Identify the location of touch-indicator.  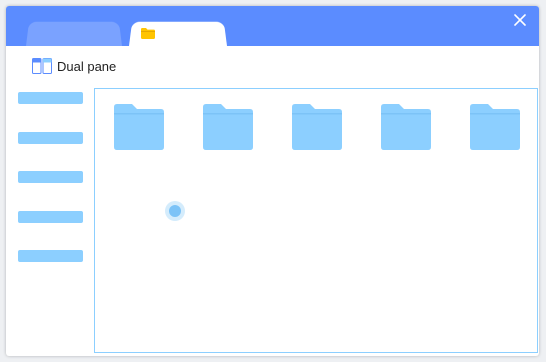
(175, 211).